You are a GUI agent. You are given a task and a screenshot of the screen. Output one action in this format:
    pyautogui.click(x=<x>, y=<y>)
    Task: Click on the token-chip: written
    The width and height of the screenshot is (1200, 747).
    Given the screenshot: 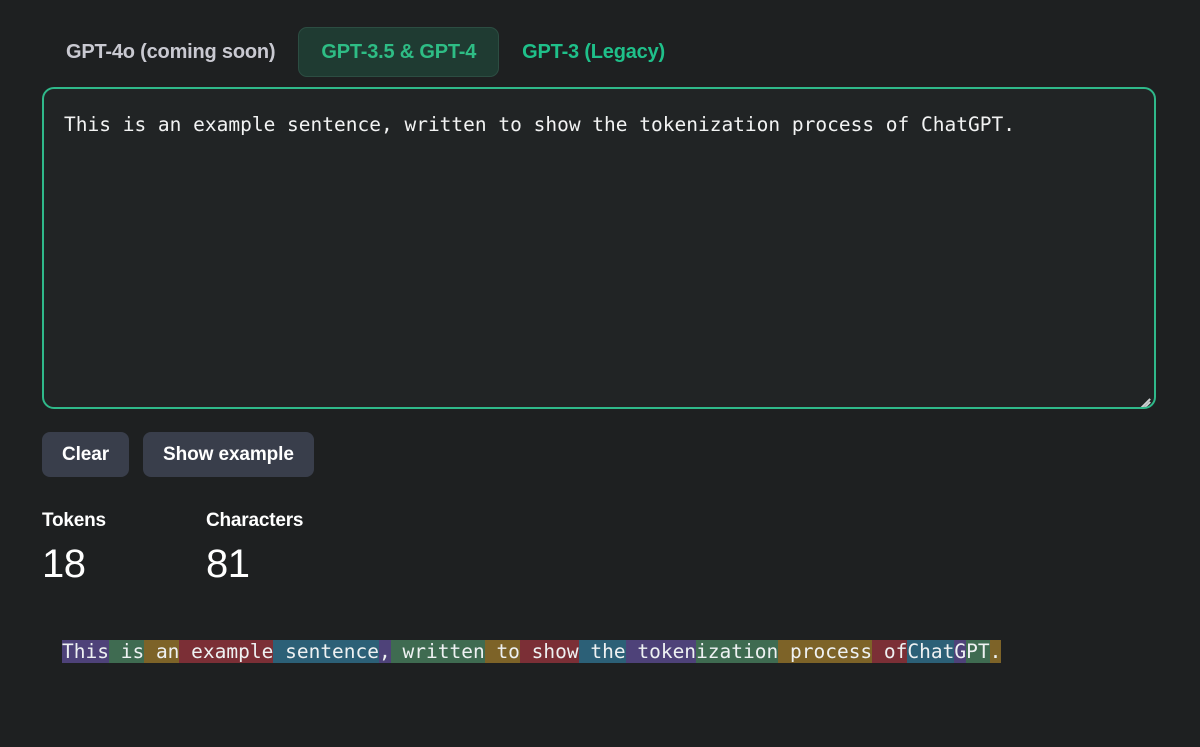 What is the action you would take?
    pyautogui.click(x=437, y=651)
    